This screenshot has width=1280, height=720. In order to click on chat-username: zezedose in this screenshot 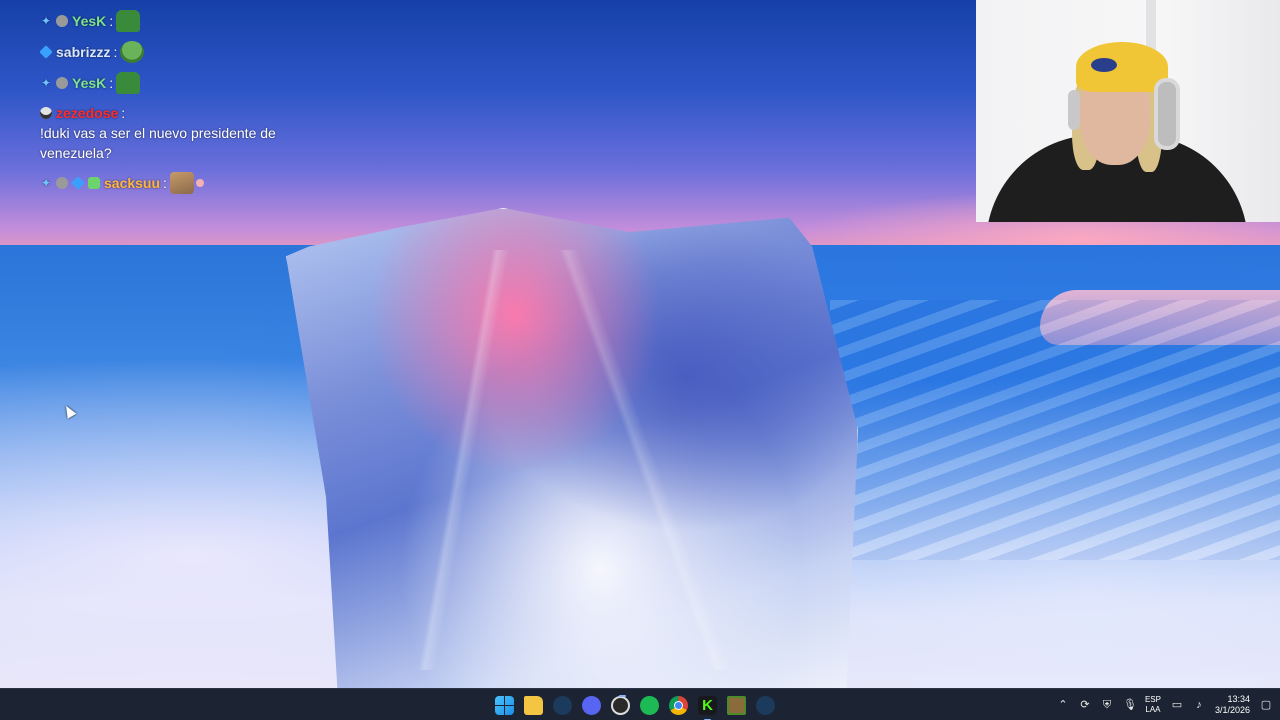, I will do `click(87, 113)`.